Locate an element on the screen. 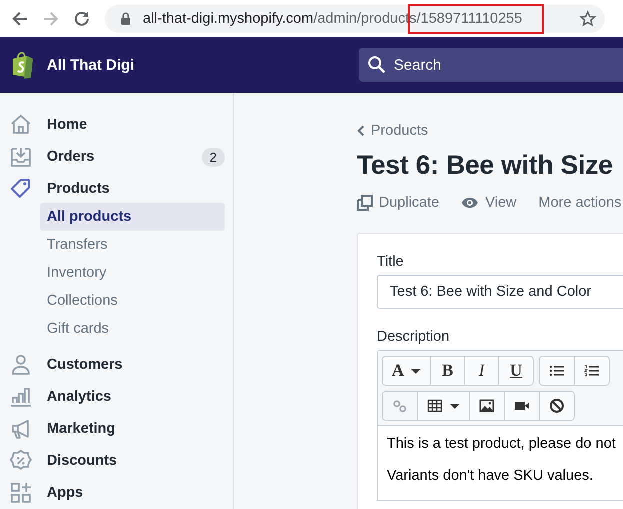  field-label: Description is located at coordinates (413, 337).